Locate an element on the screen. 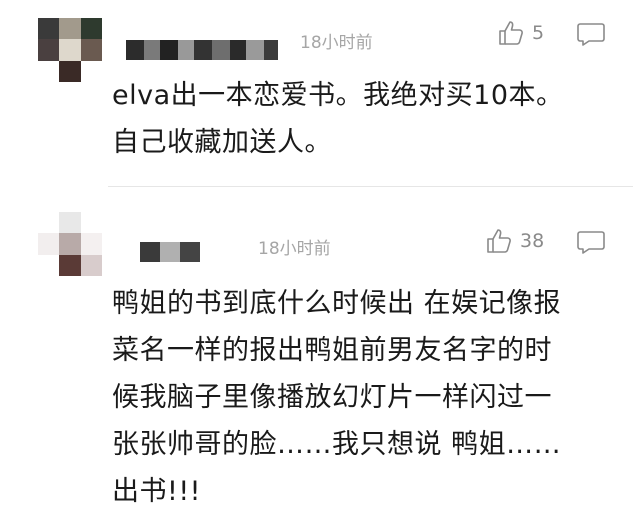  comment-line: 候我脑子里像播放幻灯片一样闪过一 is located at coordinates (332, 397).